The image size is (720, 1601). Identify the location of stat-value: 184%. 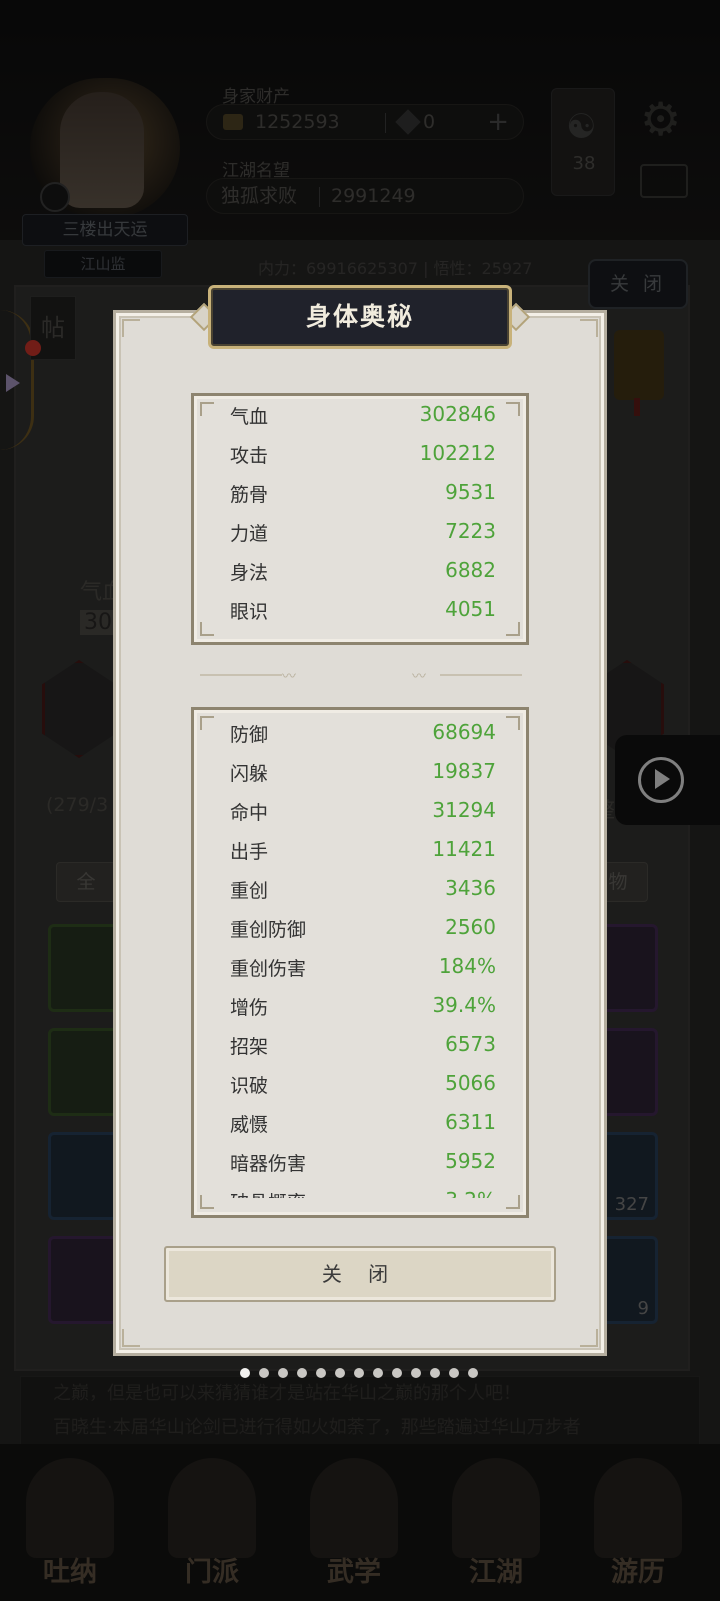
(467, 966).